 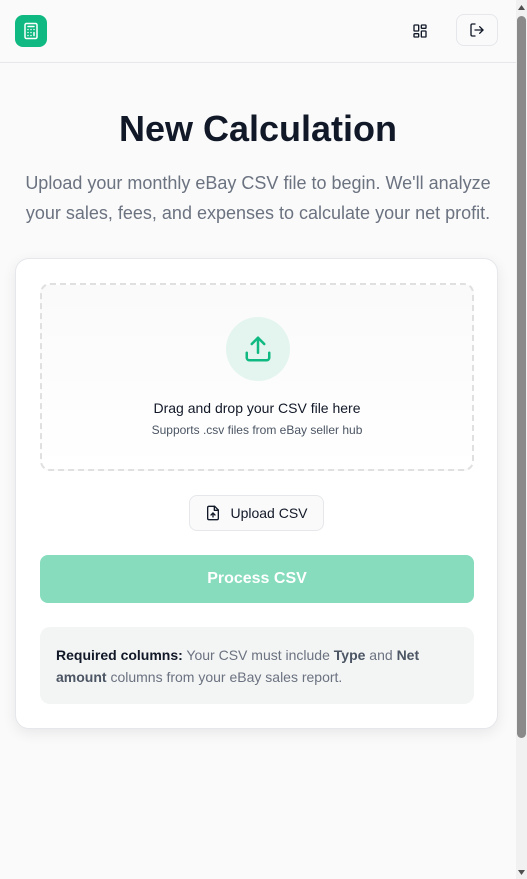 I want to click on app-header, so click(x=258, y=31).